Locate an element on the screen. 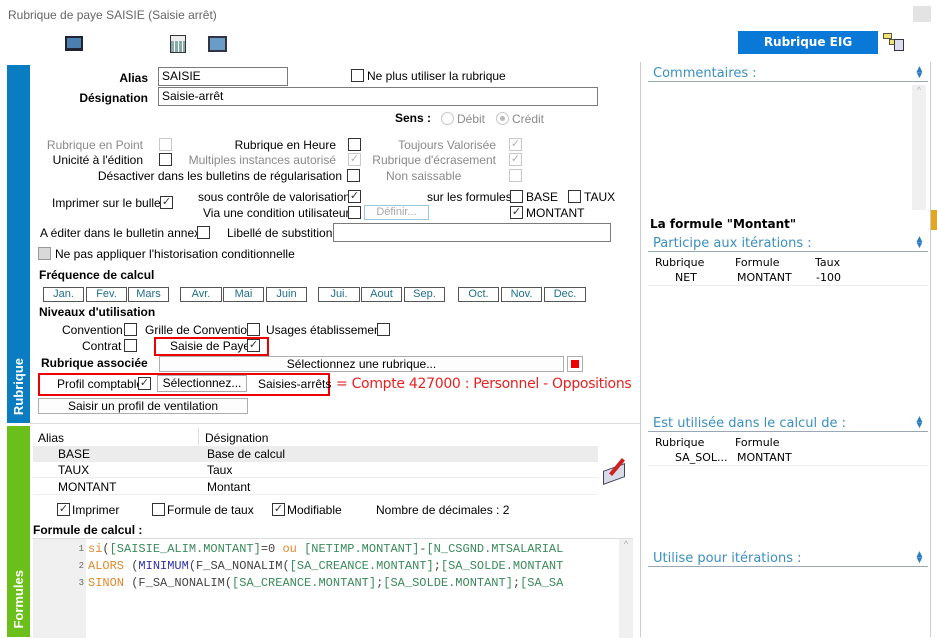 The width and height of the screenshot is (937, 638). code-token: ( is located at coordinates (131, 566).